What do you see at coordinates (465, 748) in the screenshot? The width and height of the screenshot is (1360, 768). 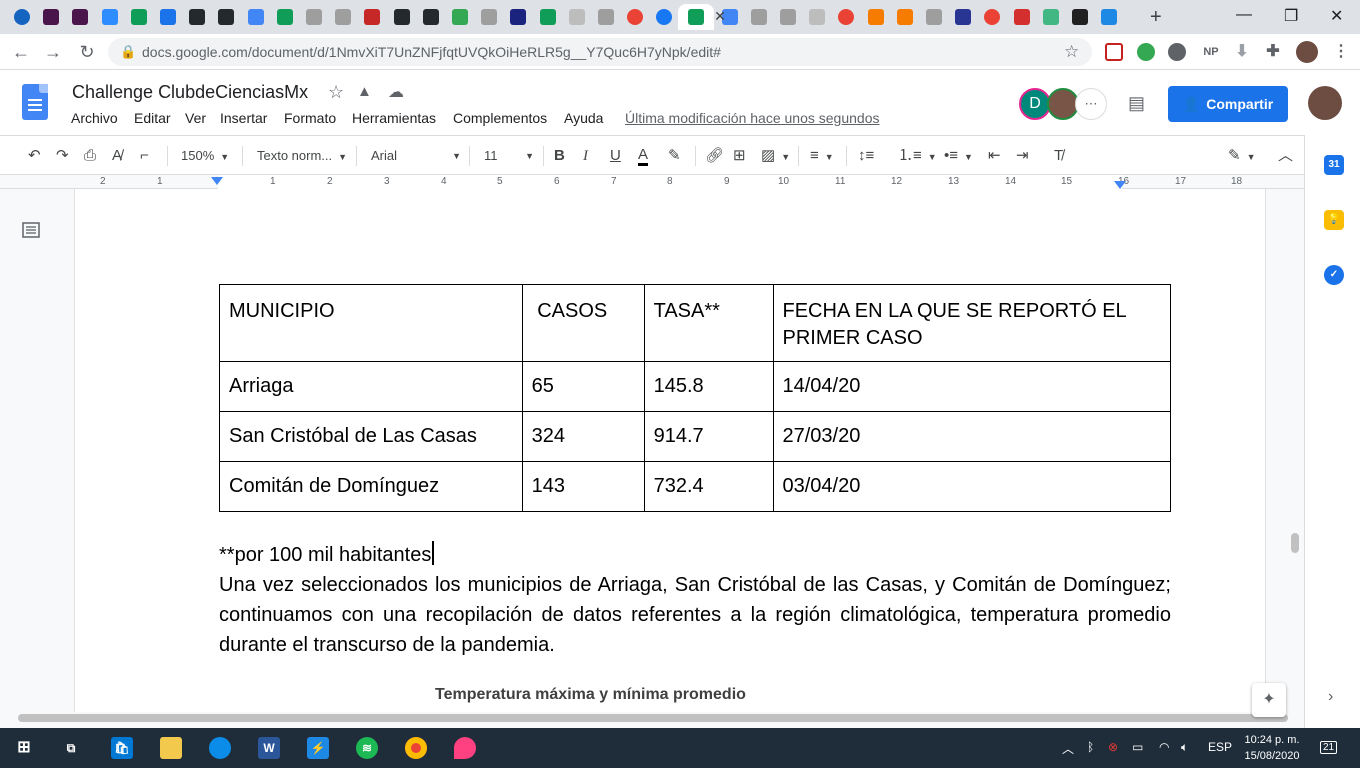 I see `paint-app-icon` at bounding box center [465, 748].